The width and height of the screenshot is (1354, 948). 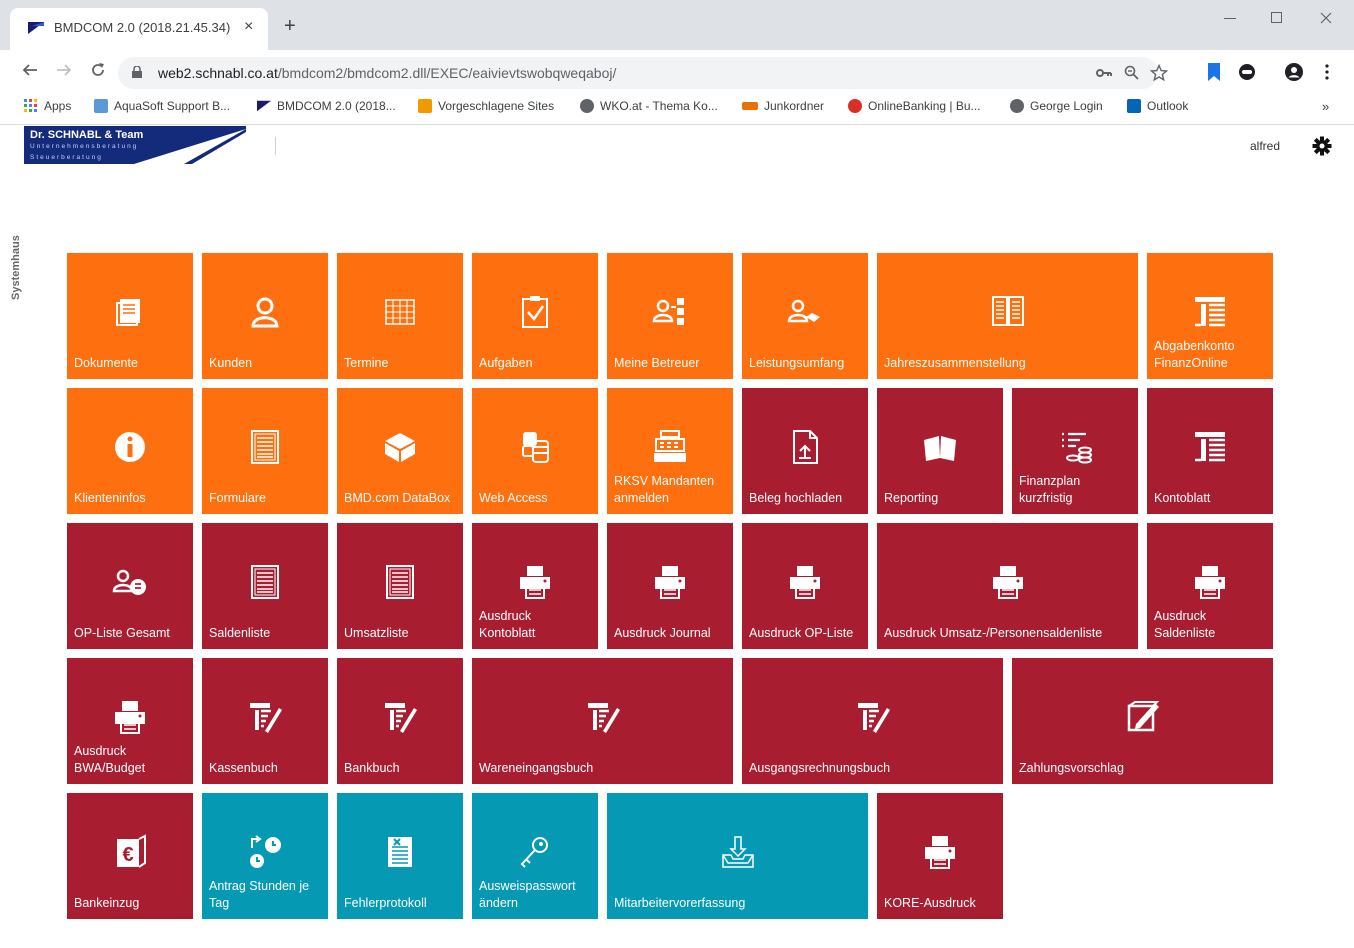 What do you see at coordinates (400, 582) in the screenshot?
I see `form-icon` at bounding box center [400, 582].